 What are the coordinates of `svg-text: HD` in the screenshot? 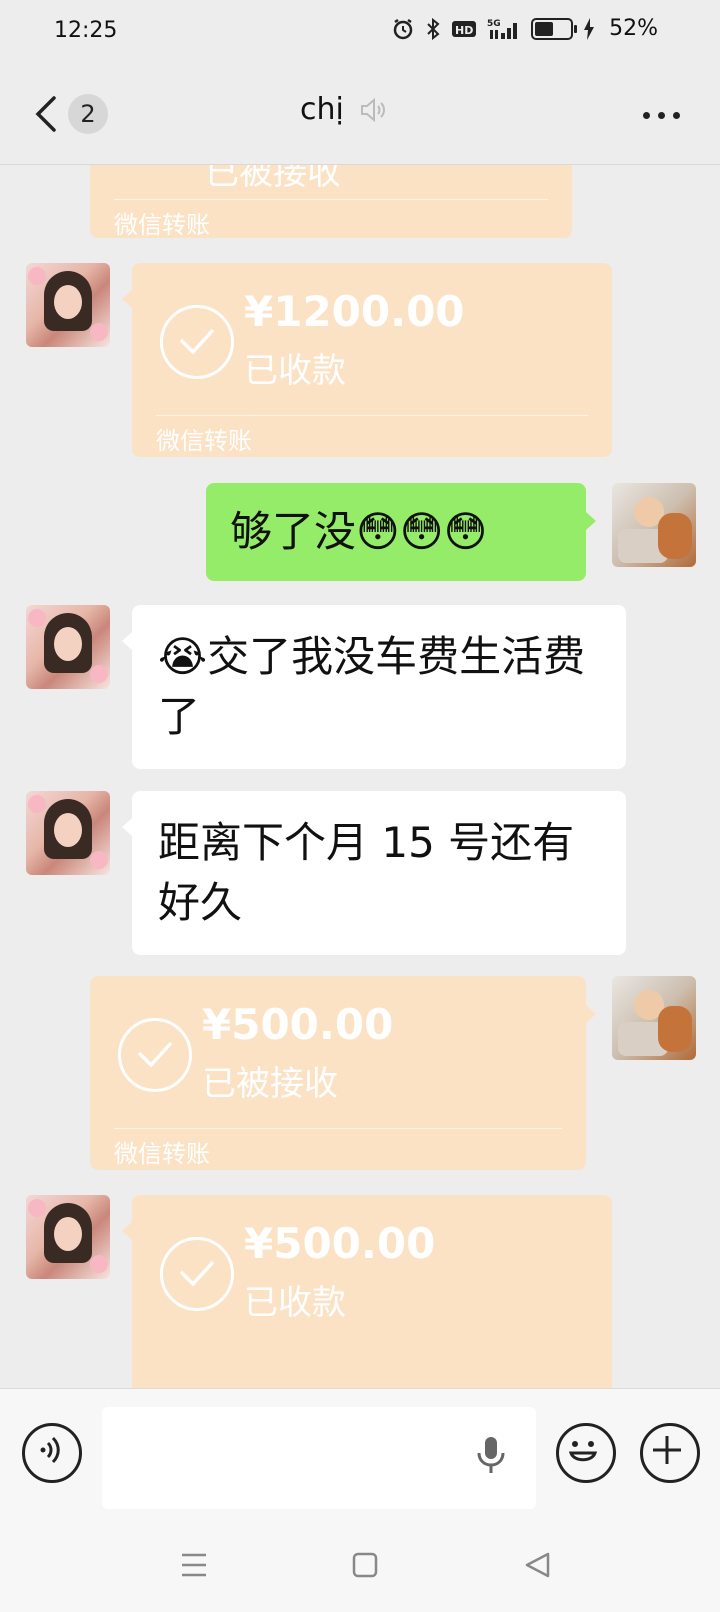 It's located at (464, 30).